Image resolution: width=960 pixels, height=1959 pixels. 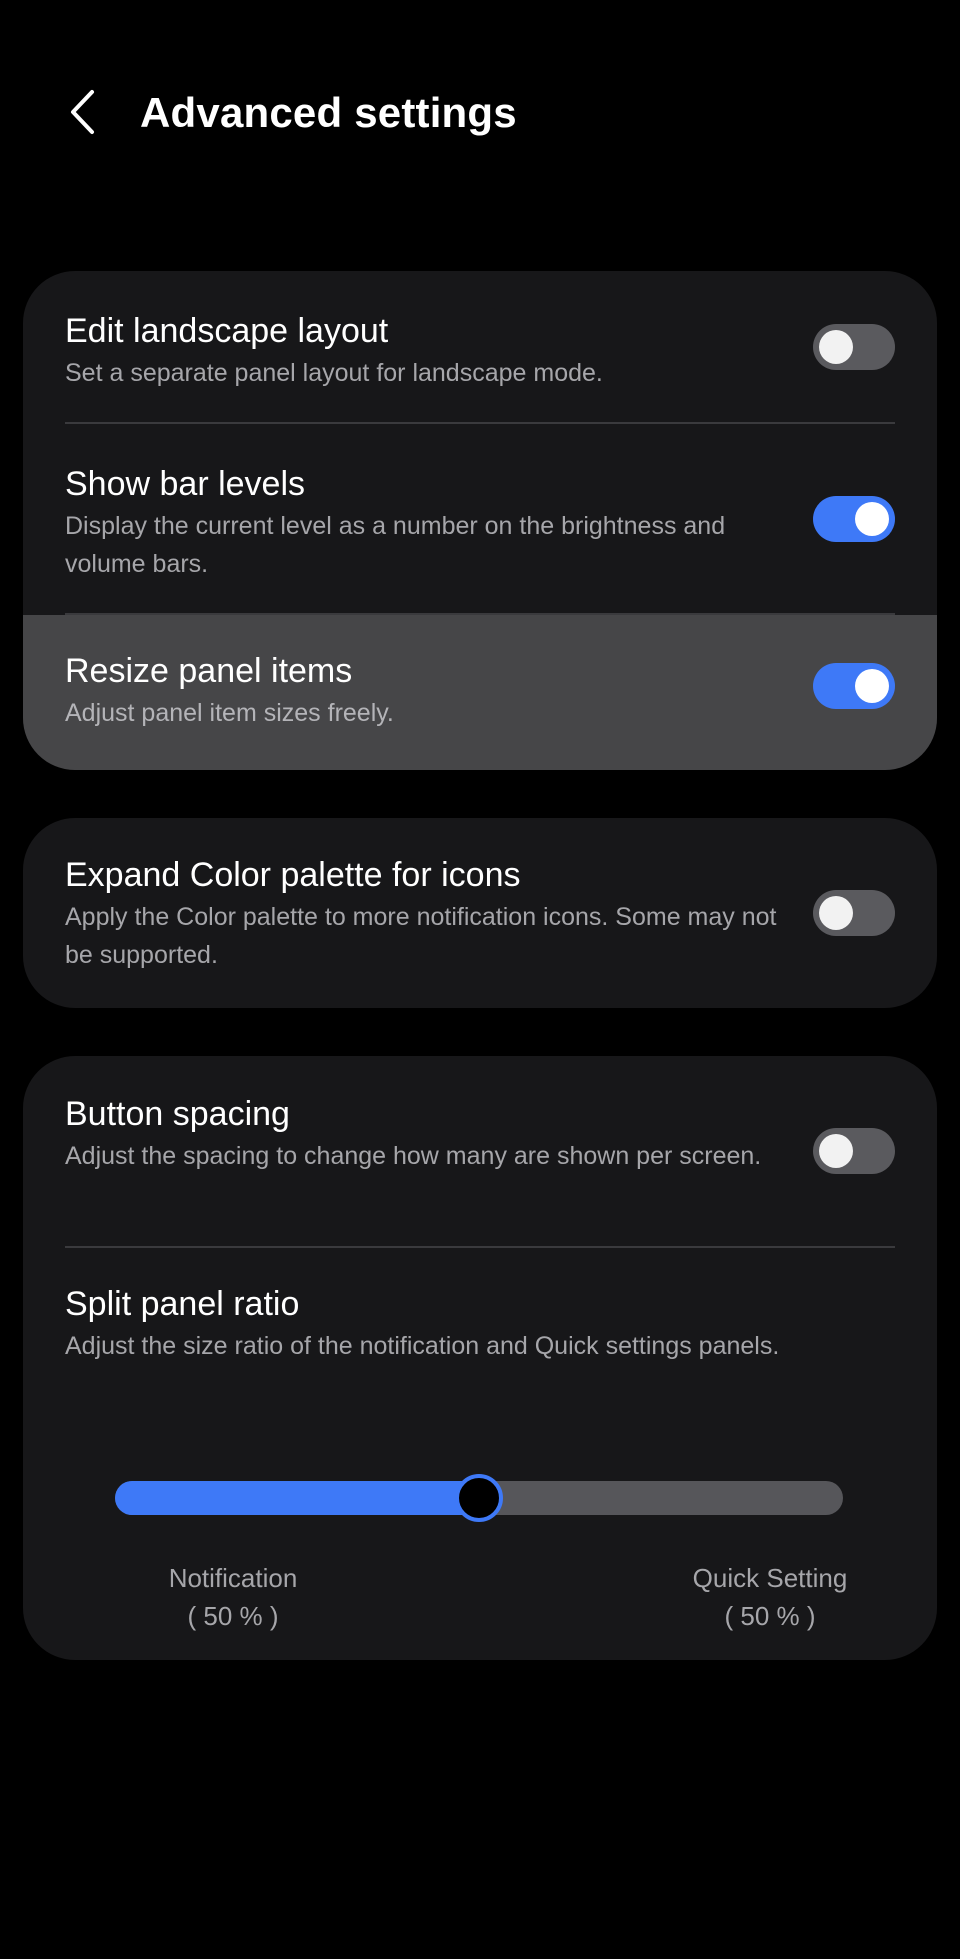 I want to click on split-panel-ratio-slider, so click(x=479, y=1498).